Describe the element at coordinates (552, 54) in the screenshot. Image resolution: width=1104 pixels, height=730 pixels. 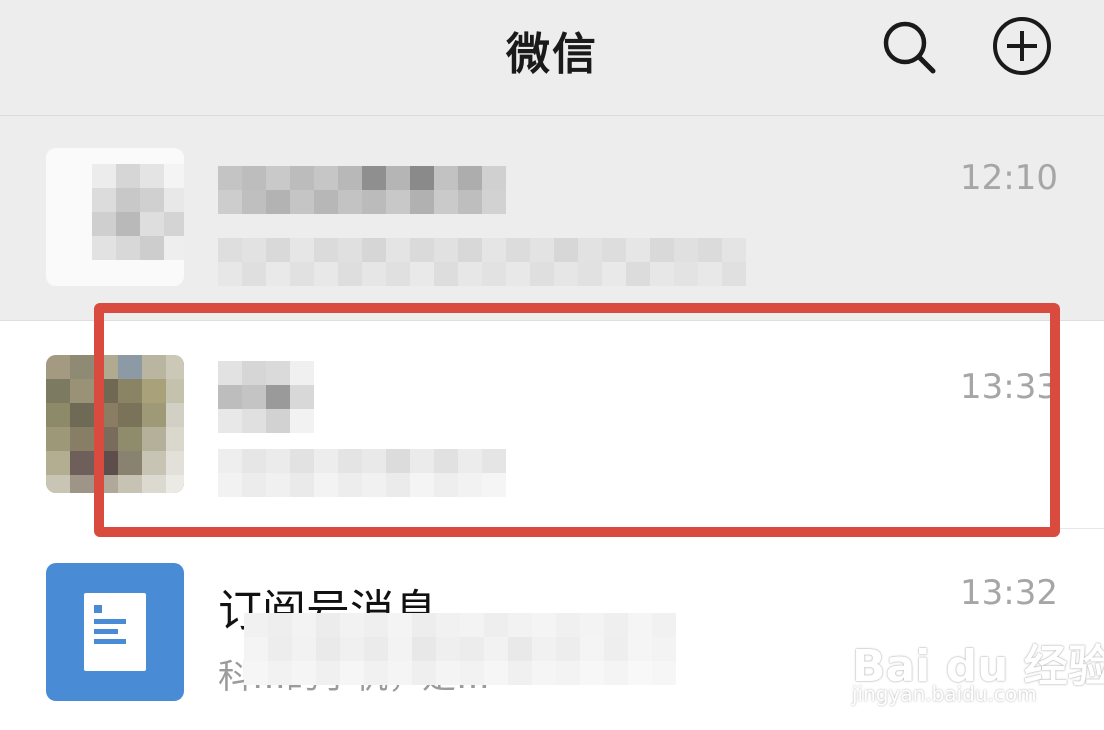
I see `page-title: 微信` at that location.